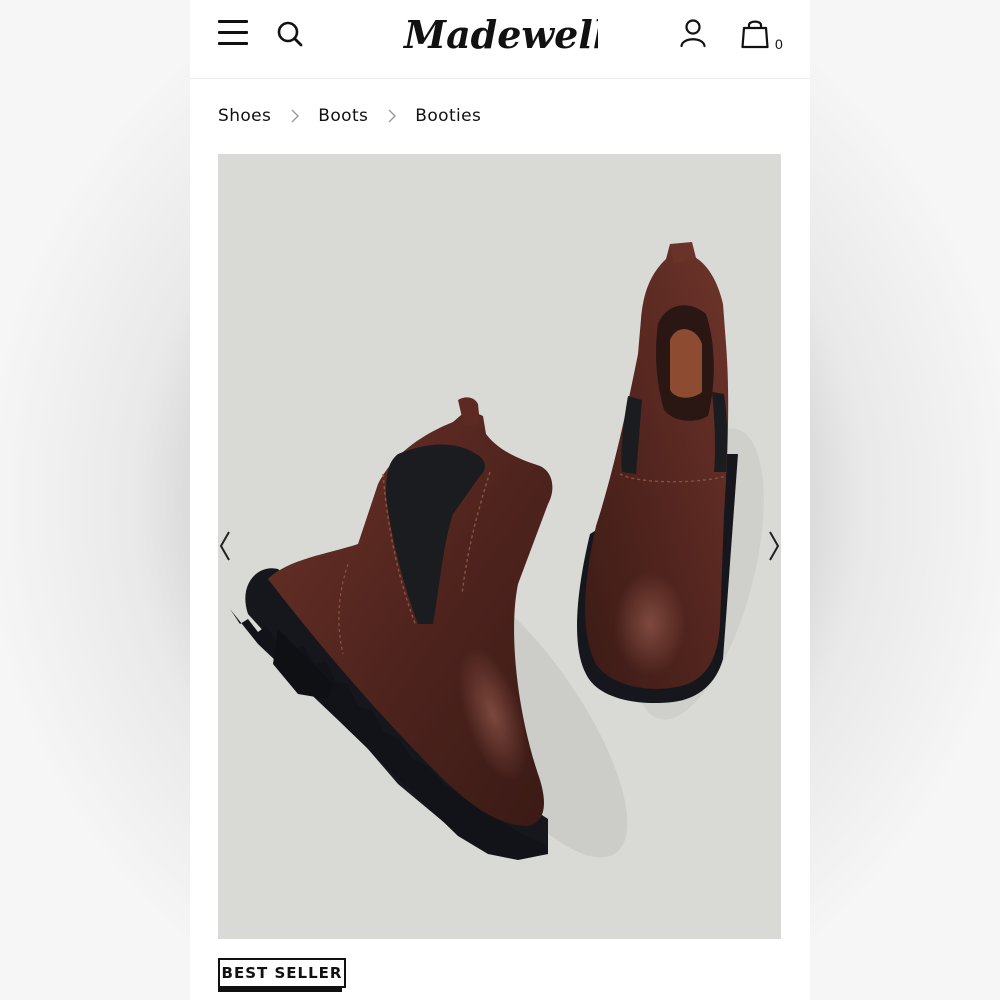  I want to click on best-seller-badge: BEST SELLER, so click(282, 973).